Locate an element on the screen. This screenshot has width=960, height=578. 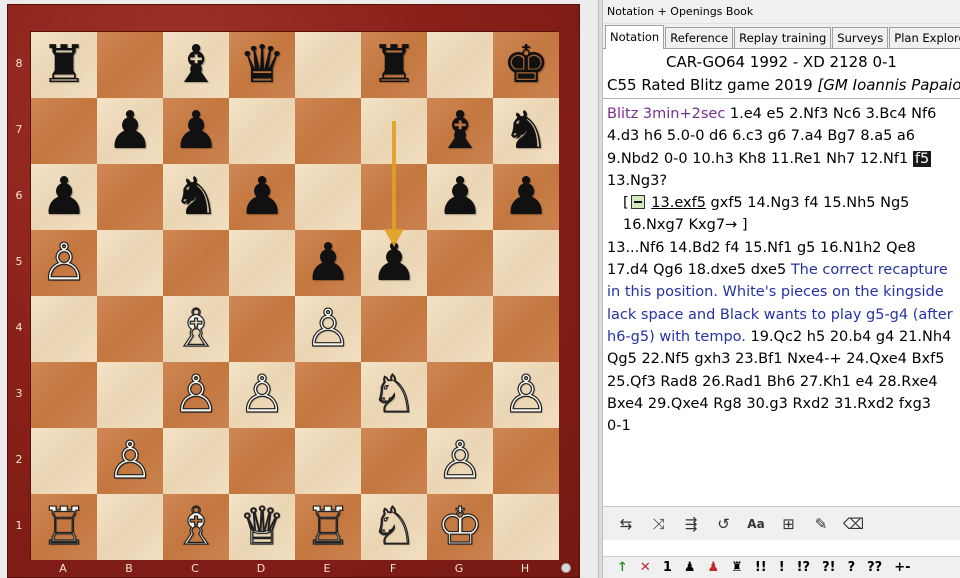
variation-move: f4 is located at coordinates (811, 203).